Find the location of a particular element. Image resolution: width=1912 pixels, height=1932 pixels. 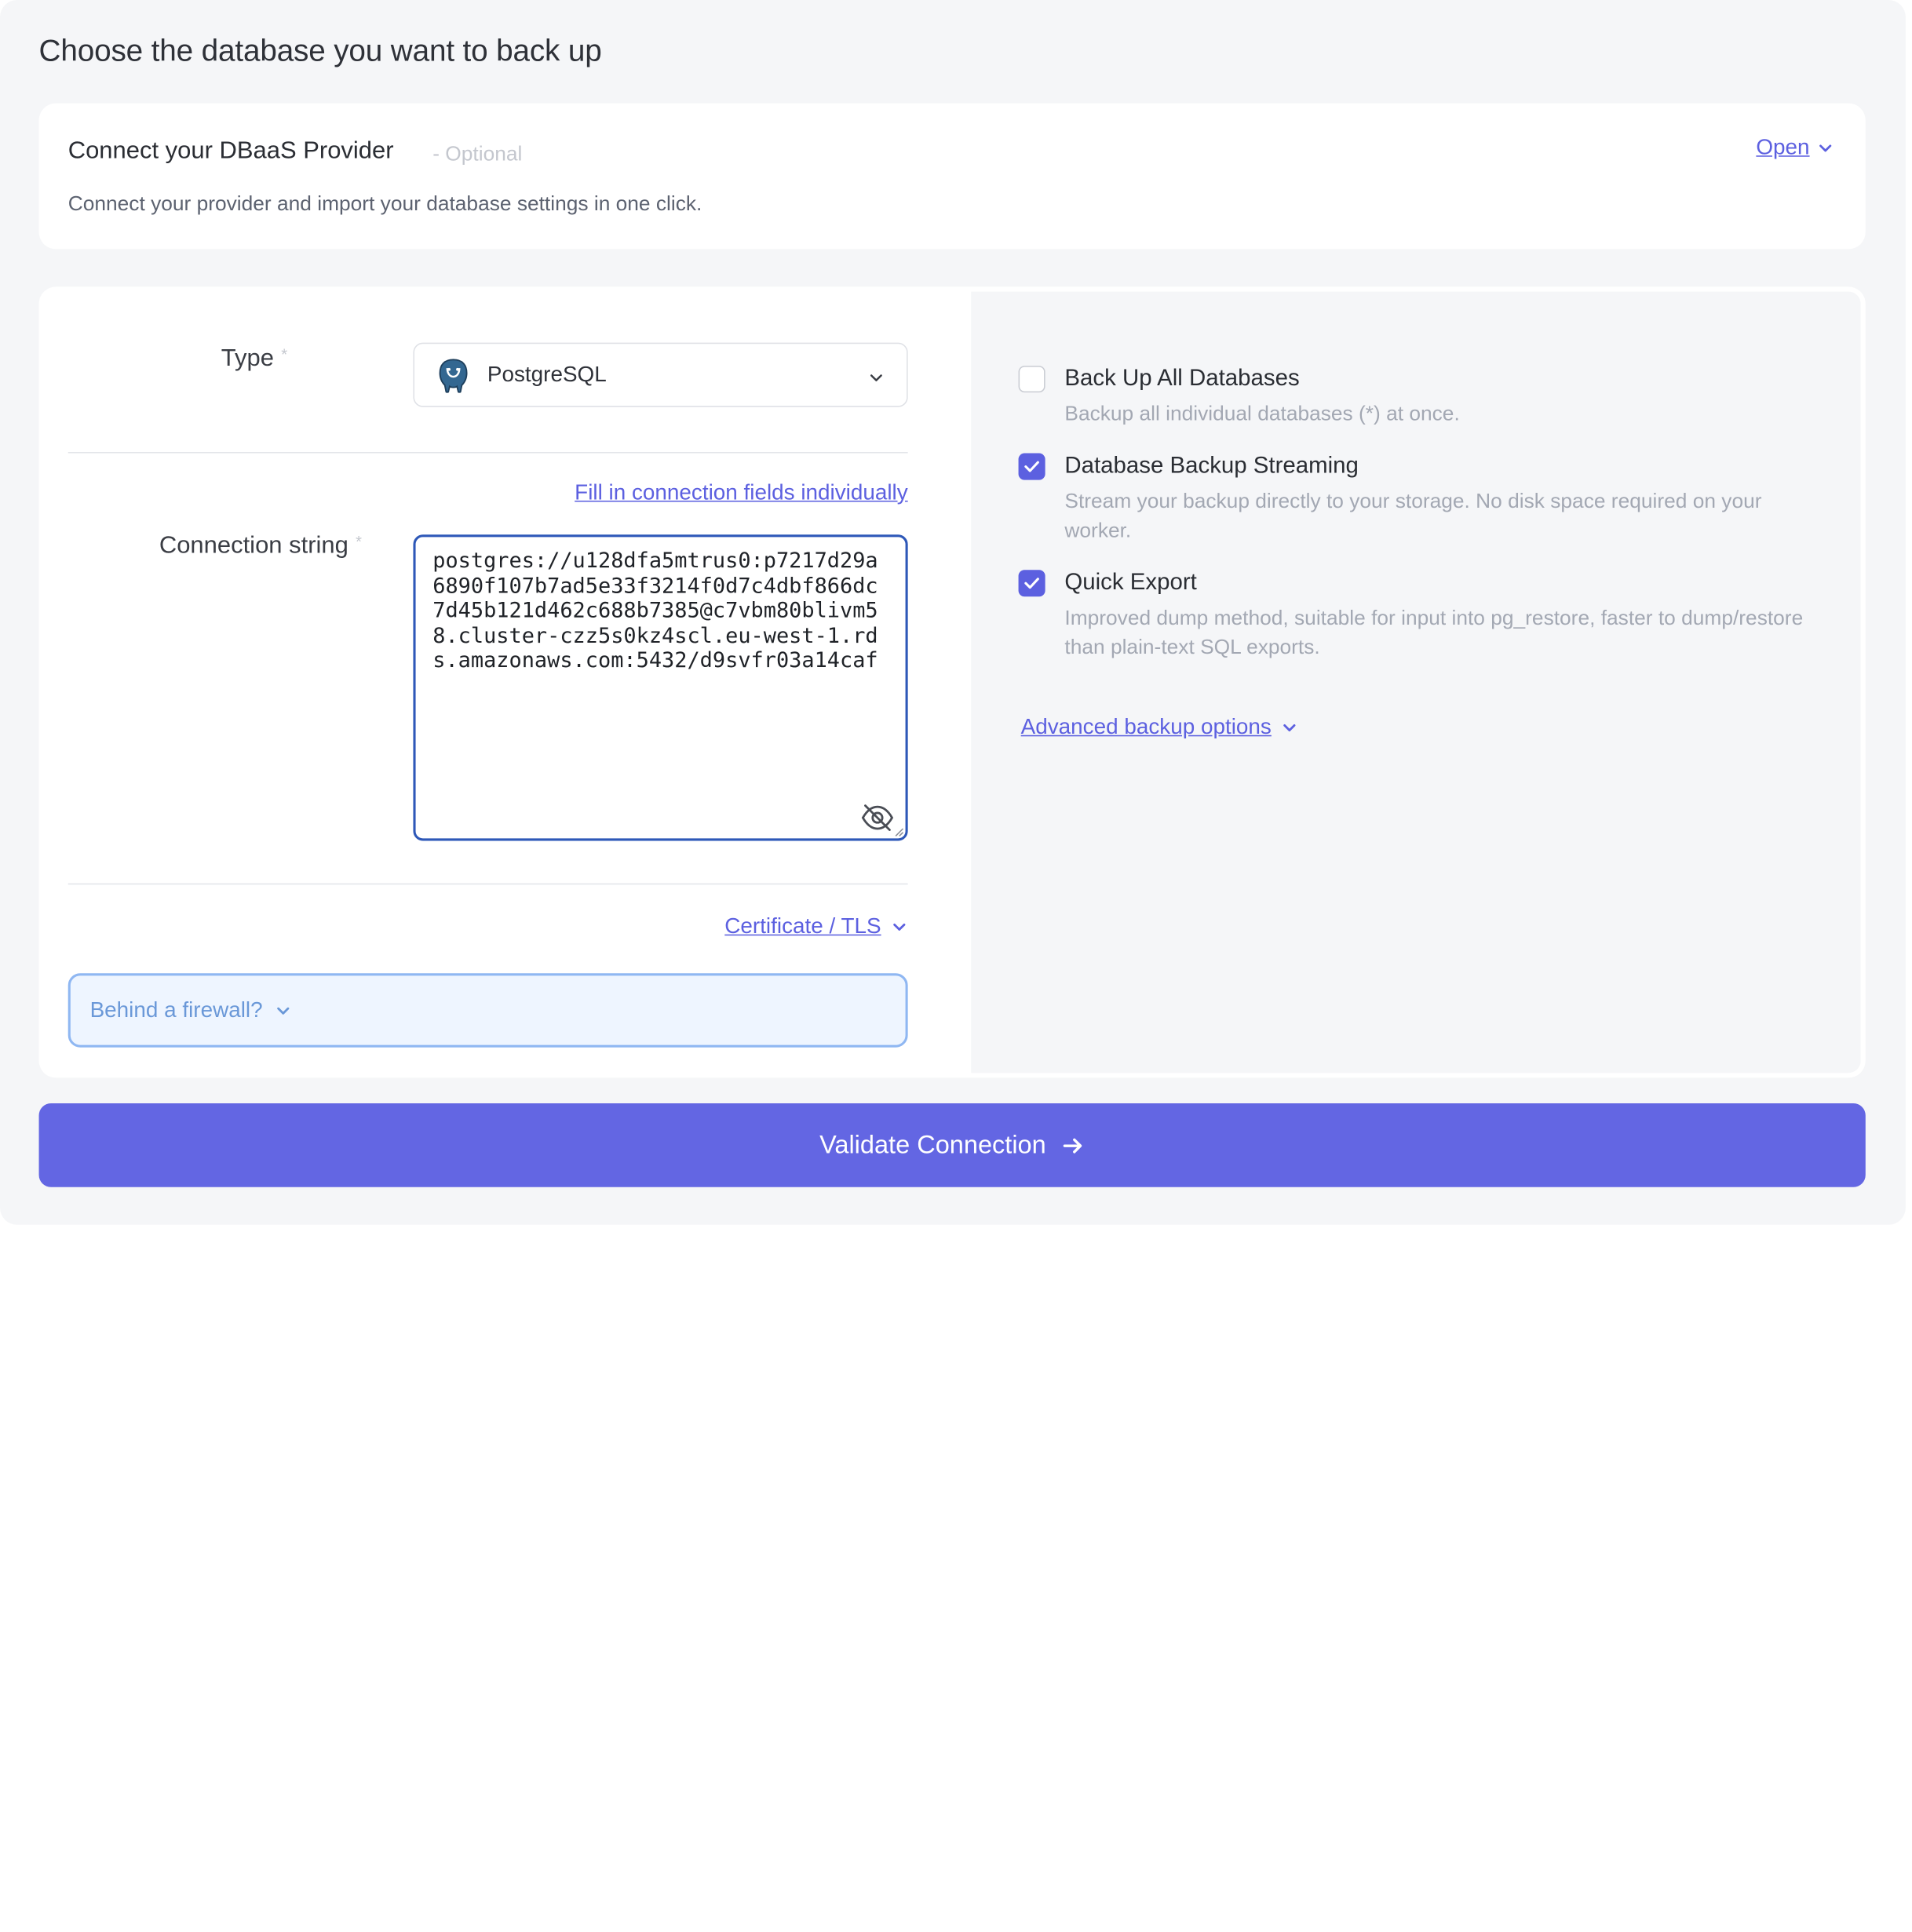

type-label: Type * is located at coordinates (254, 360).